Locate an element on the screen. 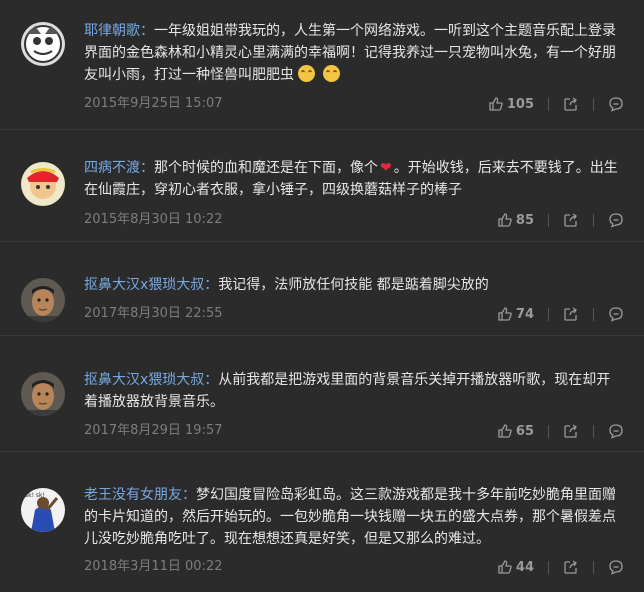  like-button: 74 is located at coordinates (515, 314).